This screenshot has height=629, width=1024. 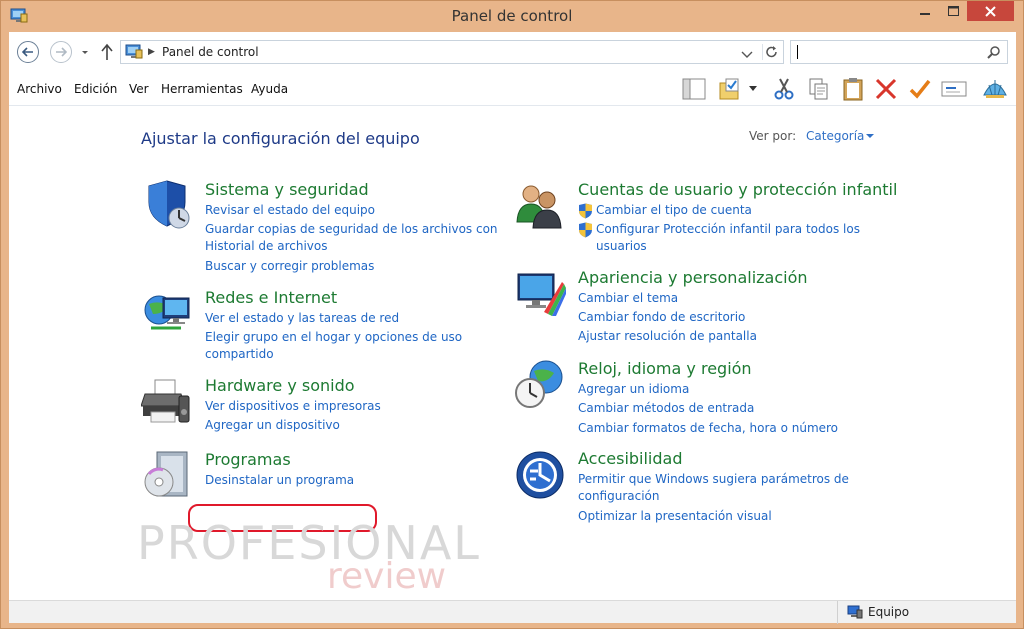 I want to click on category-title: Redes e Internet, so click(x=271, y=297).